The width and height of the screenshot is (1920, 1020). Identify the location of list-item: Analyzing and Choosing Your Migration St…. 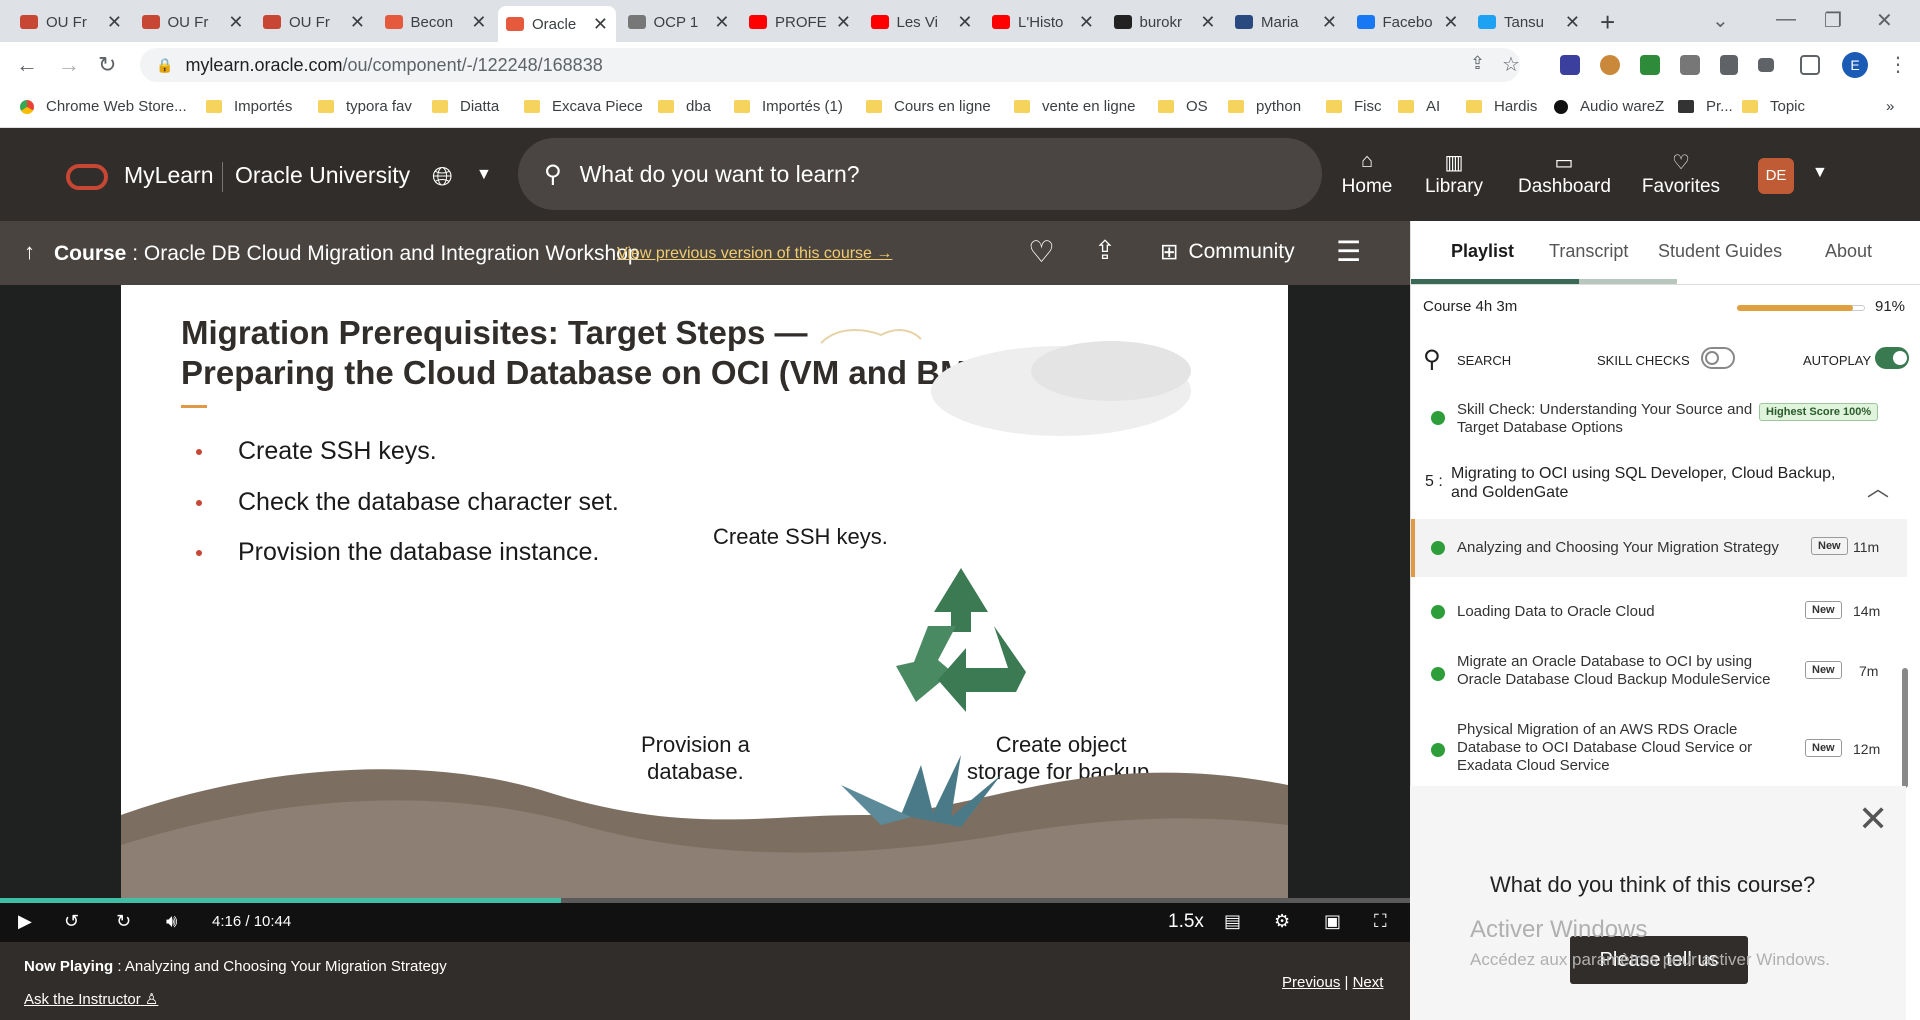
(1659, 548).